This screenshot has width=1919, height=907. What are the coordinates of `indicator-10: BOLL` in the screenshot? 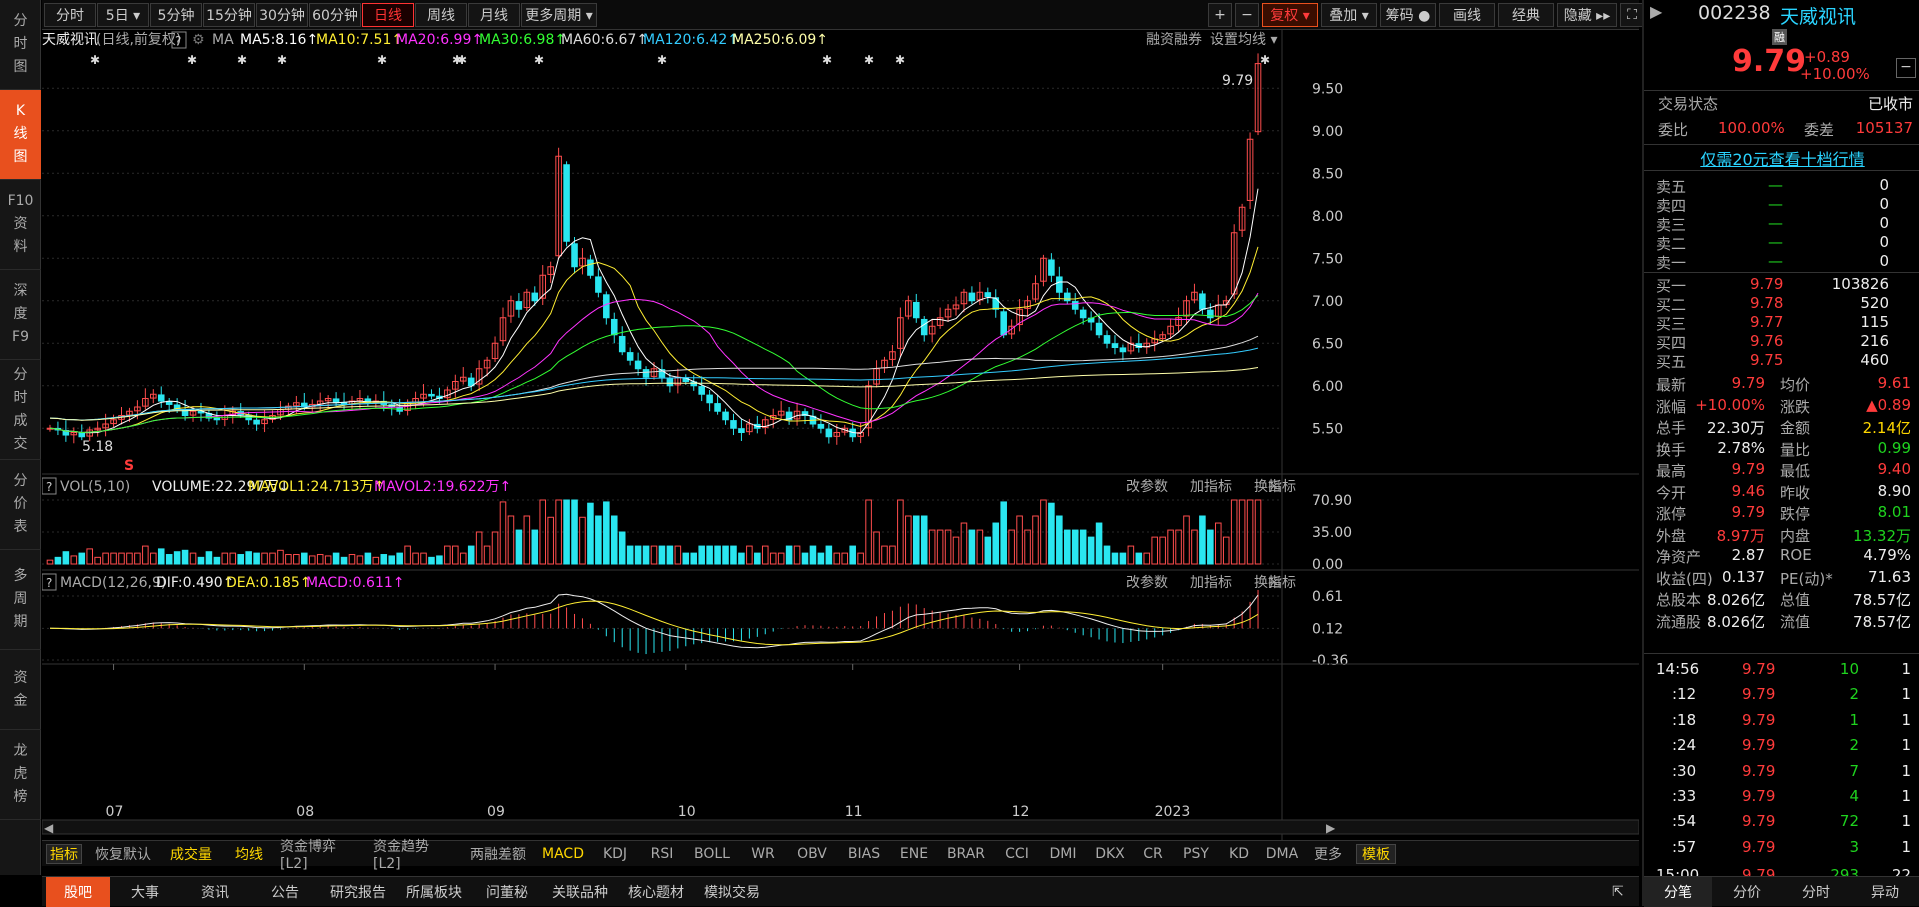 It's located at (712, 854).